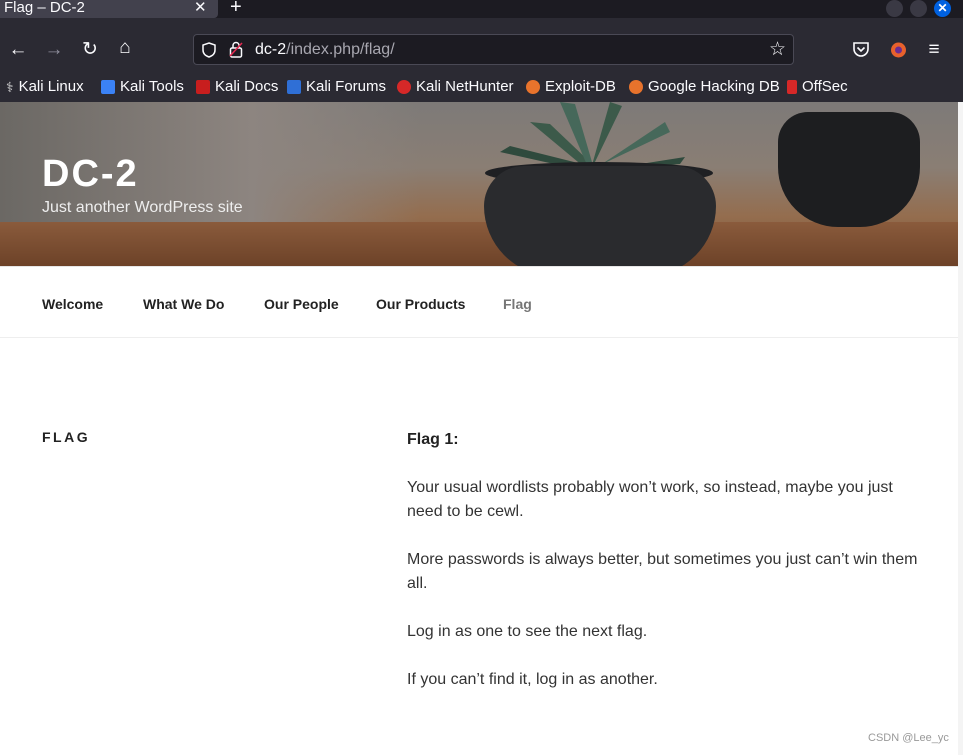  Describe the element at coordinates (152, 86) in the screenshot. I see `bookmark-label: Kali Tools` at that location.